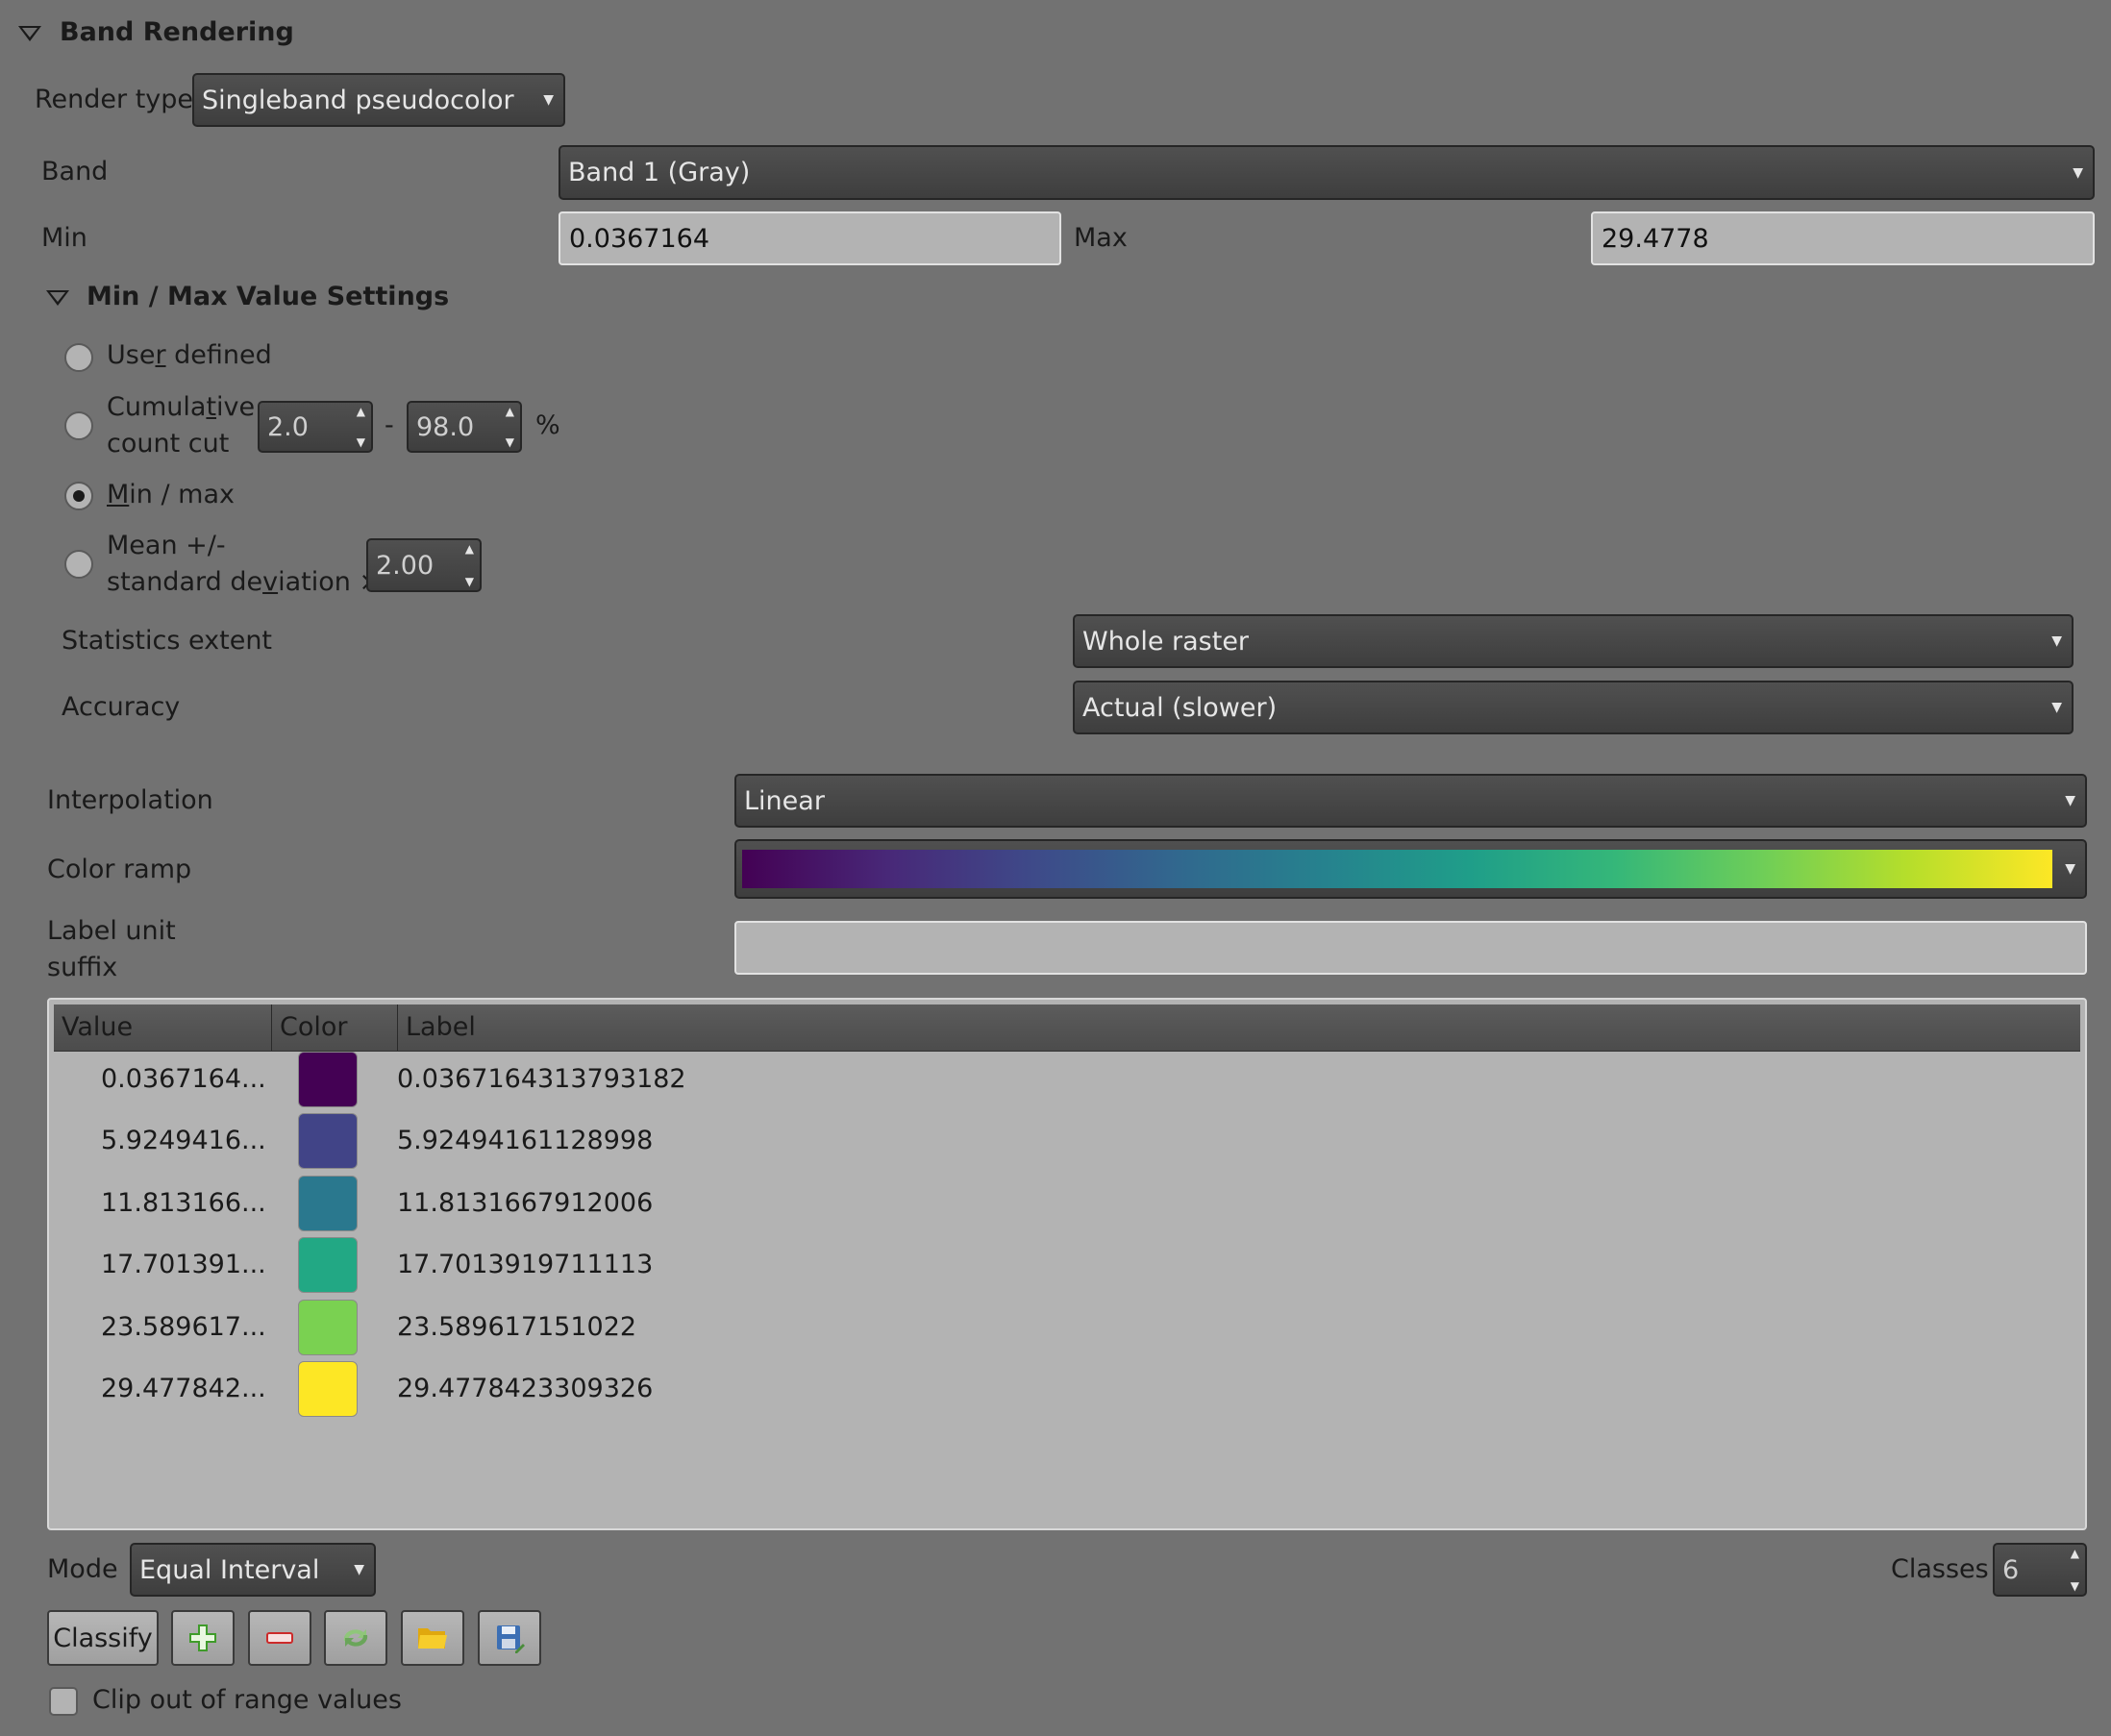 Image resolution: width=2111 pixels, height=1736 pixels. I want to click on table-row: 5.9249416... 5.92494161128998, so click(1067, 1141).